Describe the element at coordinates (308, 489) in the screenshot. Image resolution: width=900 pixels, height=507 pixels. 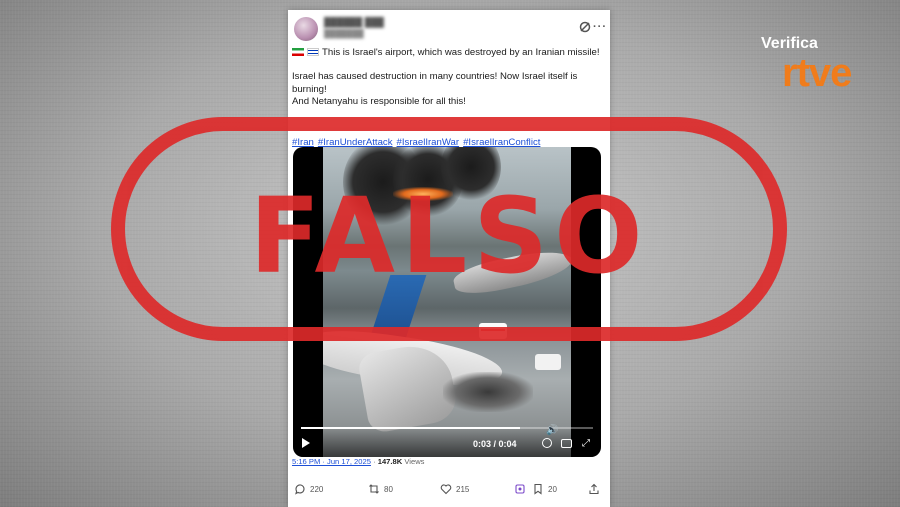
I see `reply-button: 220` at that location.